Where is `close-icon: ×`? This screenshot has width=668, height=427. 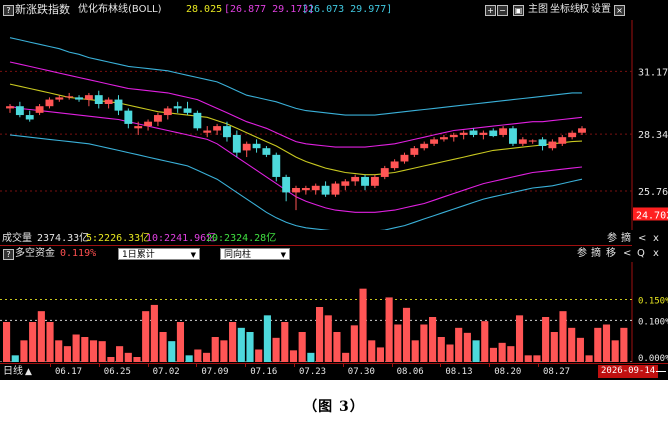 close-icon: × is located at coordinates (619, 10).